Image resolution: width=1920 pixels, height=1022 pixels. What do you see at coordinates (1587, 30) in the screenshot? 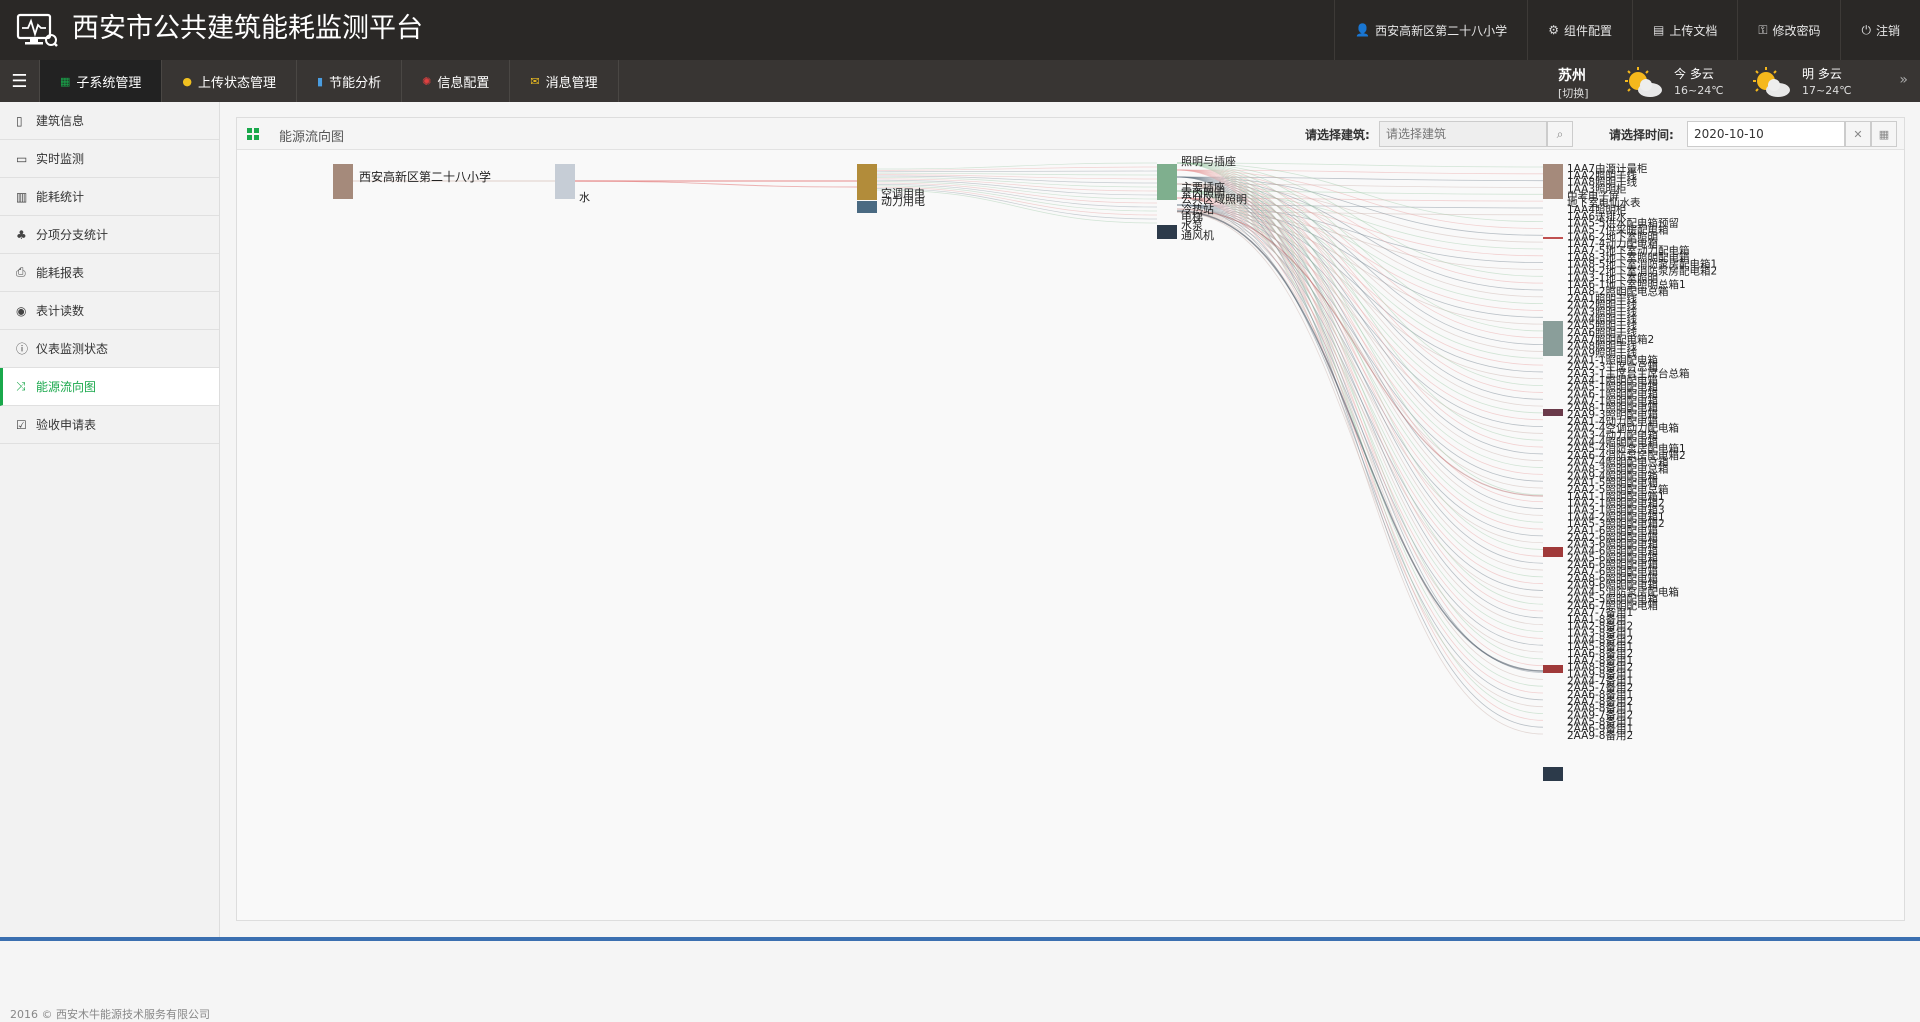
I see `header-link-label: 组件配置` at bounding box center [1587, 30].